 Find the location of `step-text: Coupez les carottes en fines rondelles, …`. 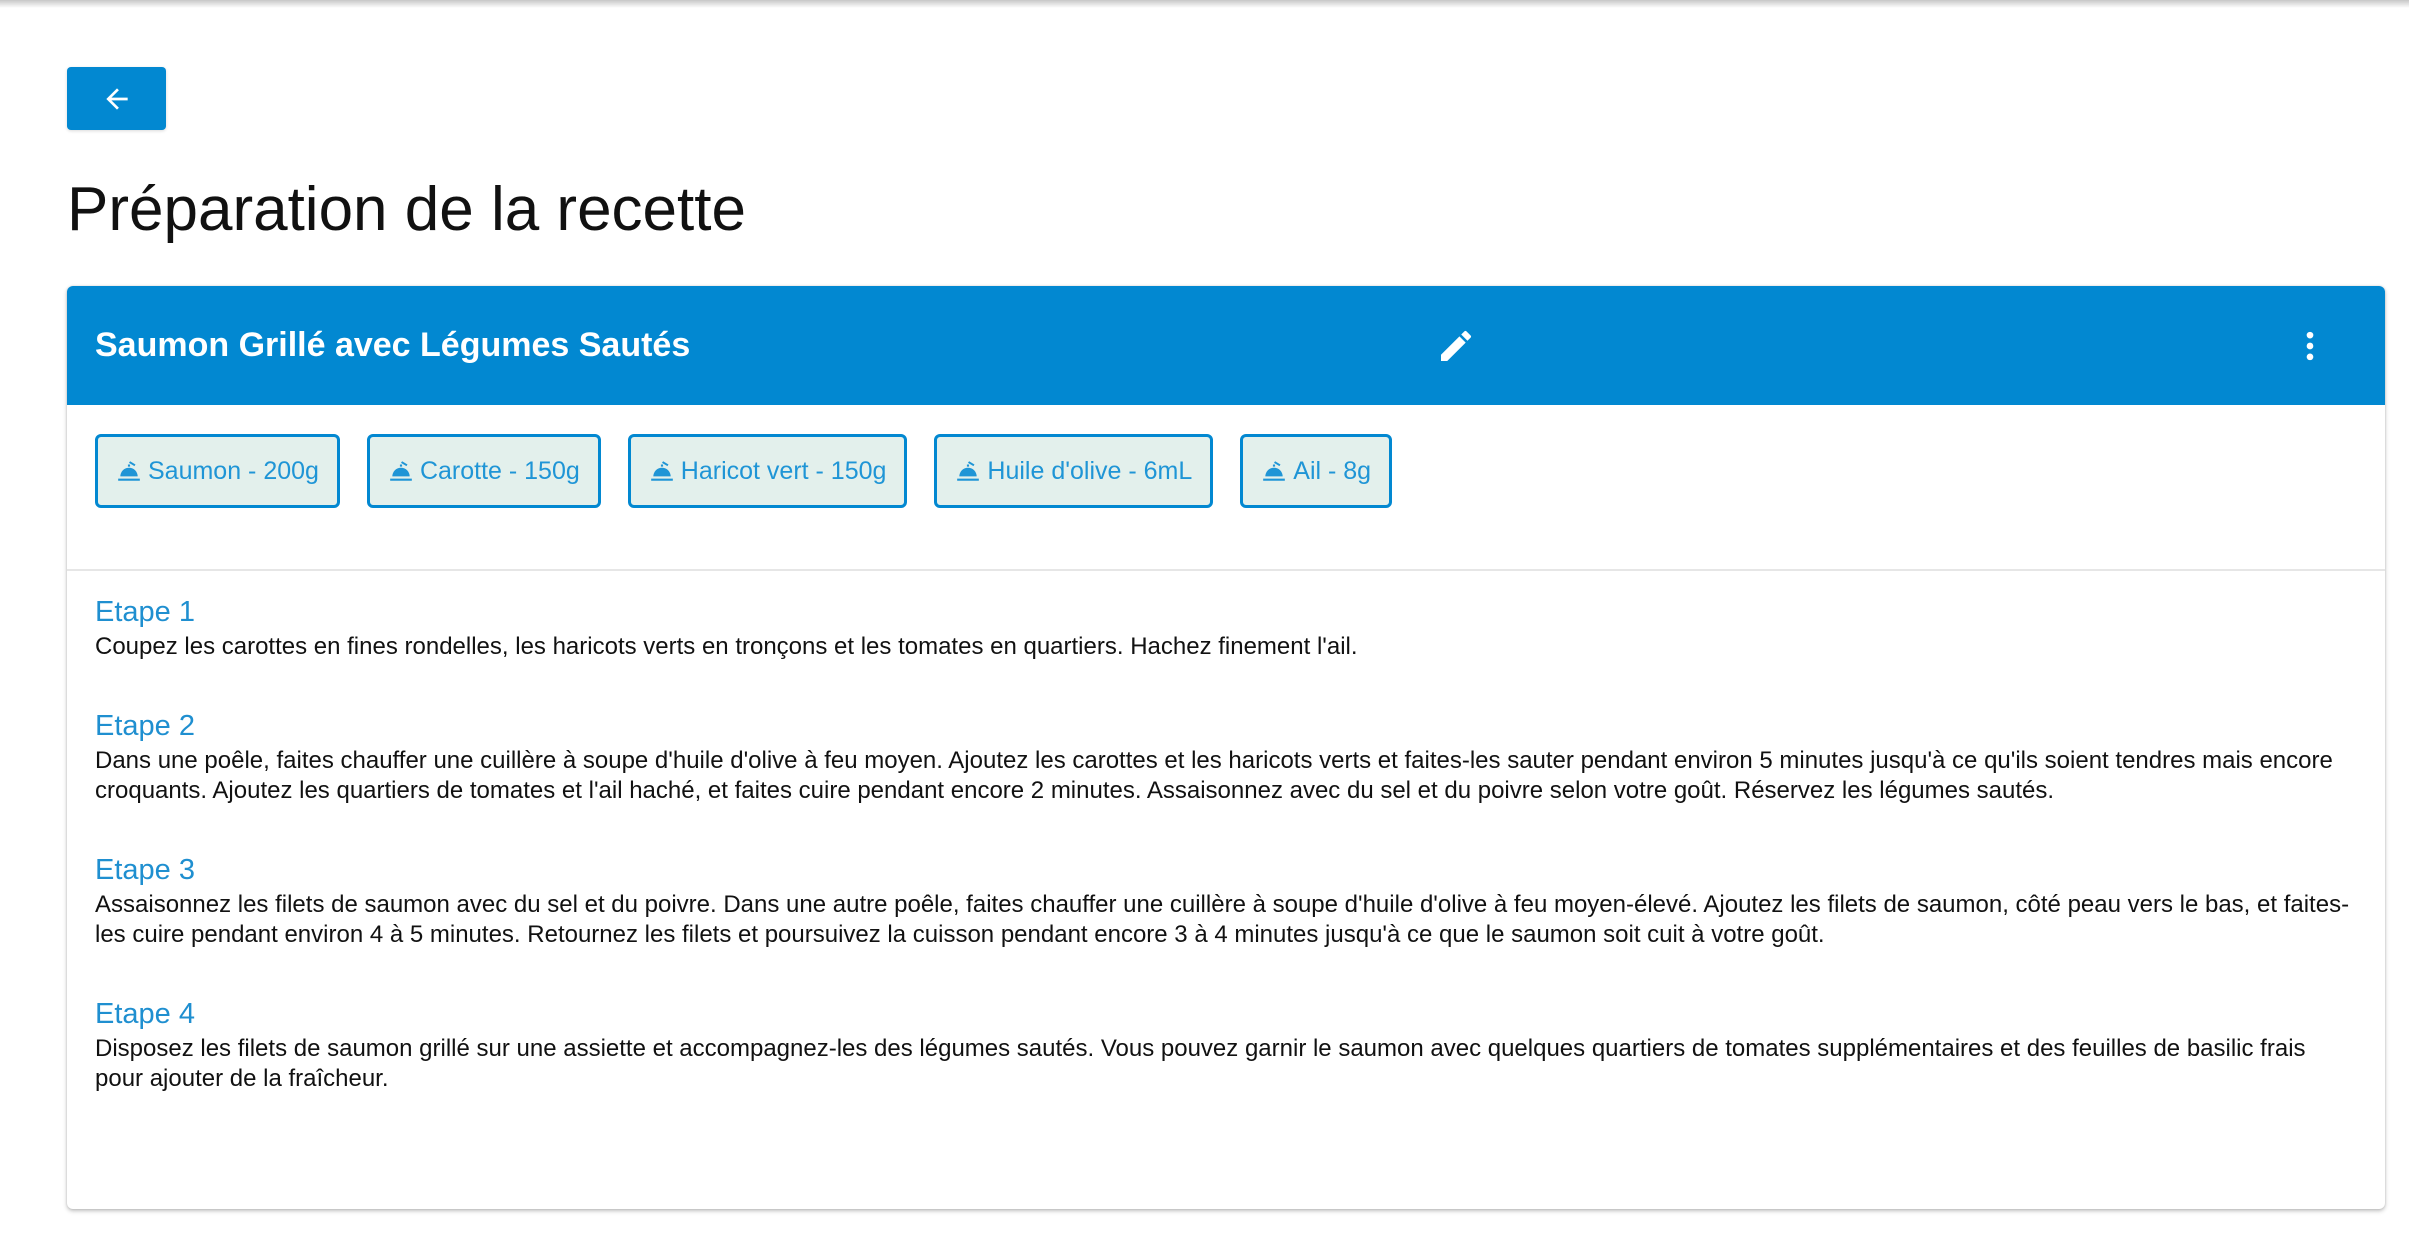

step-text: Coupez les carottes en fines rondelles, … is located at coordinates (726, 646).